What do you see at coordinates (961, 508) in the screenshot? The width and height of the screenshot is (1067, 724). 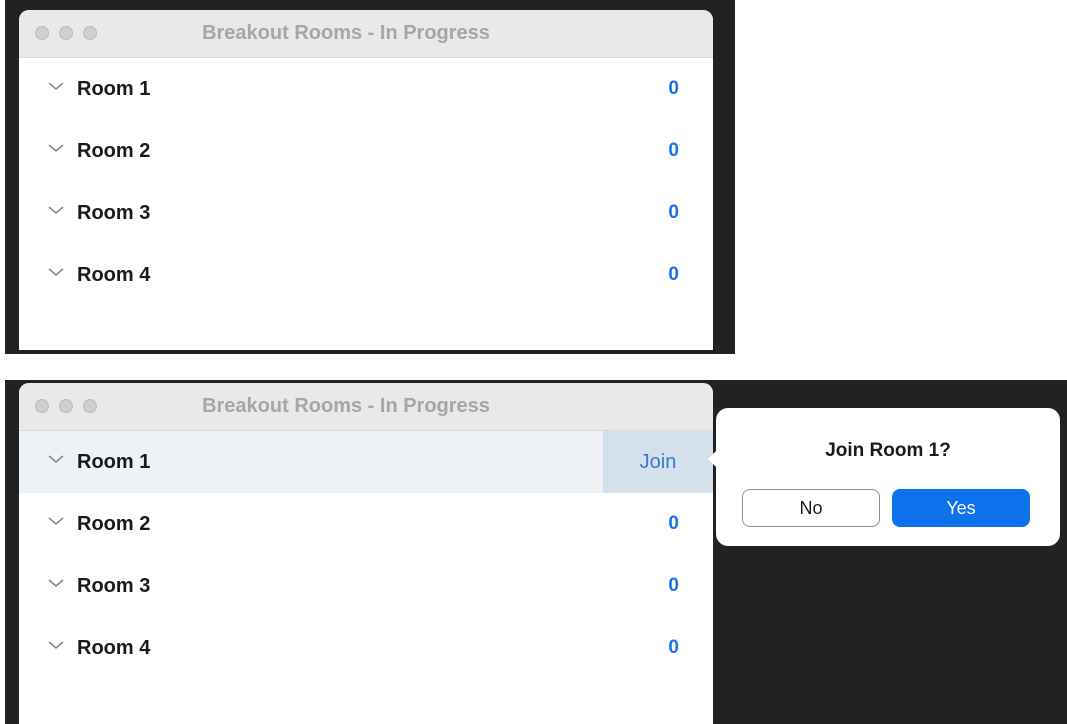 I see `yes-button: Yes` at bounding box center [961, 508].